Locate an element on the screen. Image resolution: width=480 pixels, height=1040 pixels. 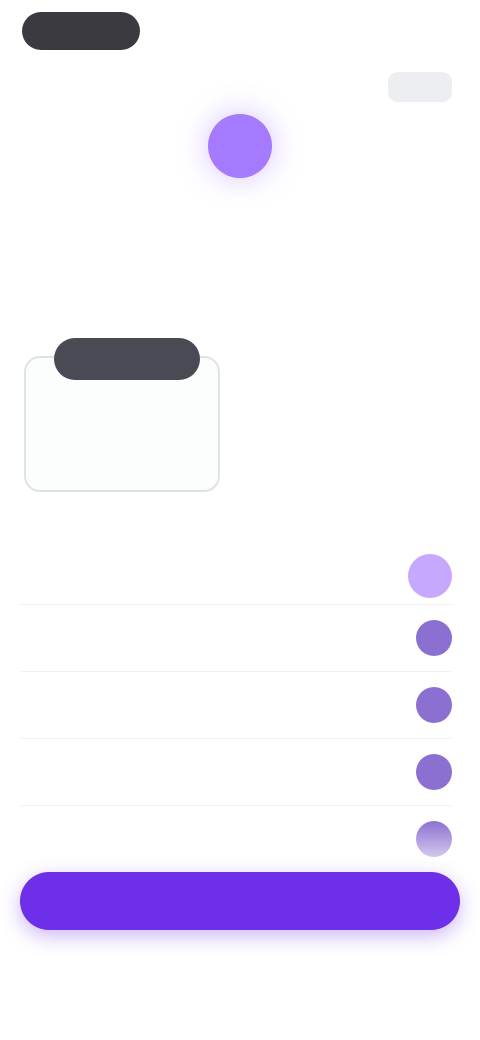
sparkle-icon-glyph is located at coordinates (240, 146).